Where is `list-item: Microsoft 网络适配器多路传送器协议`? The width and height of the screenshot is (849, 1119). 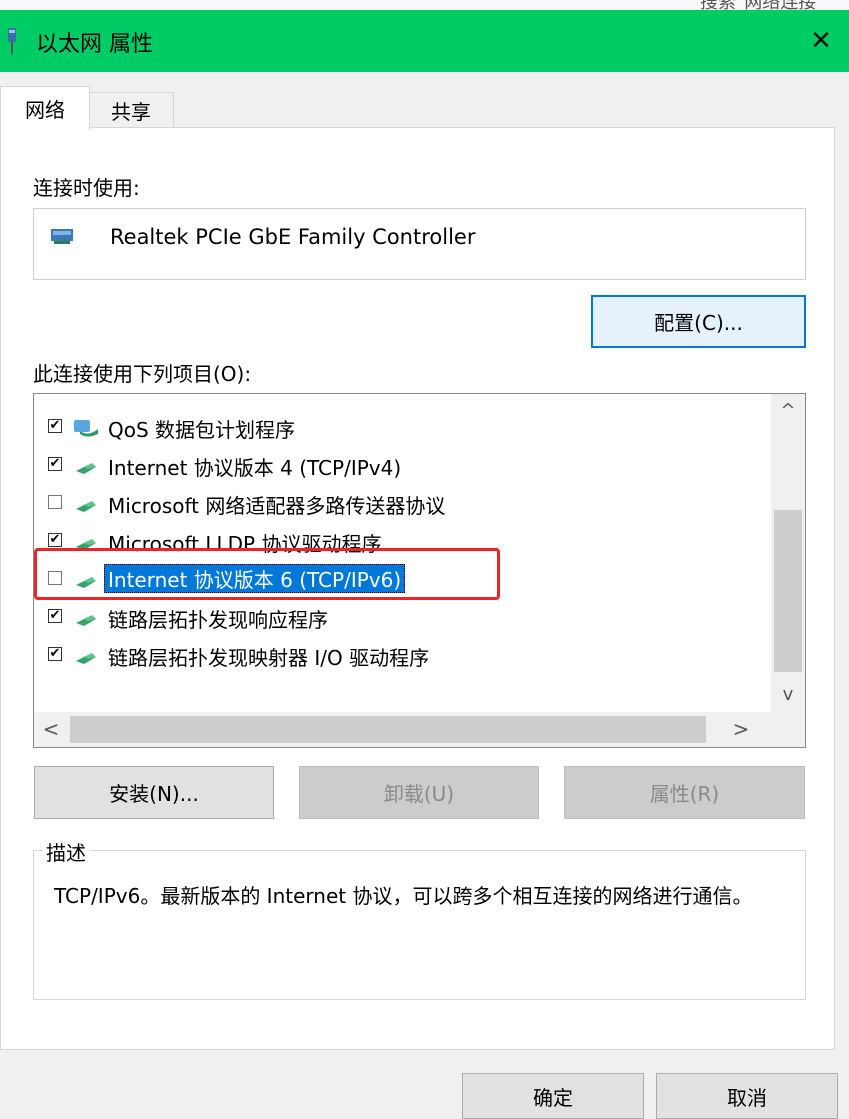
list-item: Microsoft 网络适配器多路传送器协议 is located at coordinates (399, 503).